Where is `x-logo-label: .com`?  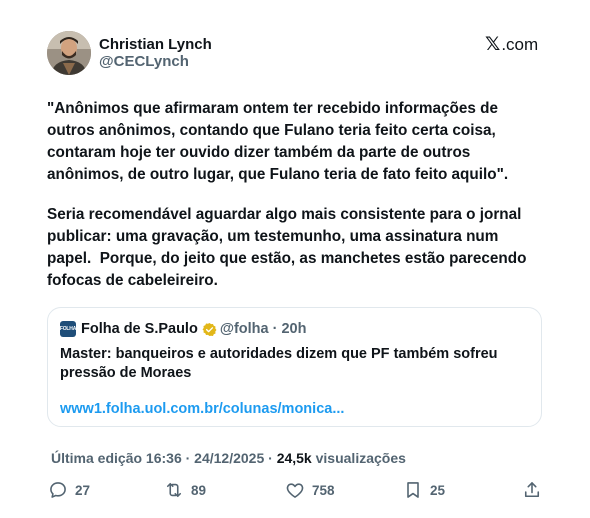
x-logo-label: .com is located at coordinates (520, 44).